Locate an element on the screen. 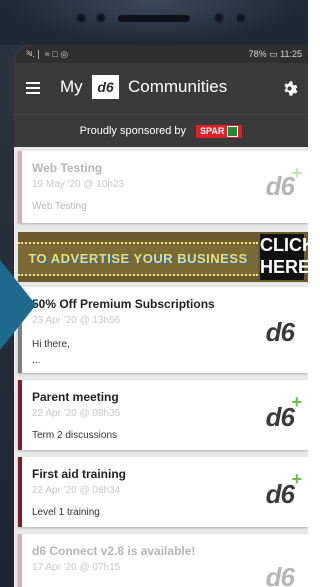  status-right: 78% ▭ 11:25 is located at coordinates (275, 53).